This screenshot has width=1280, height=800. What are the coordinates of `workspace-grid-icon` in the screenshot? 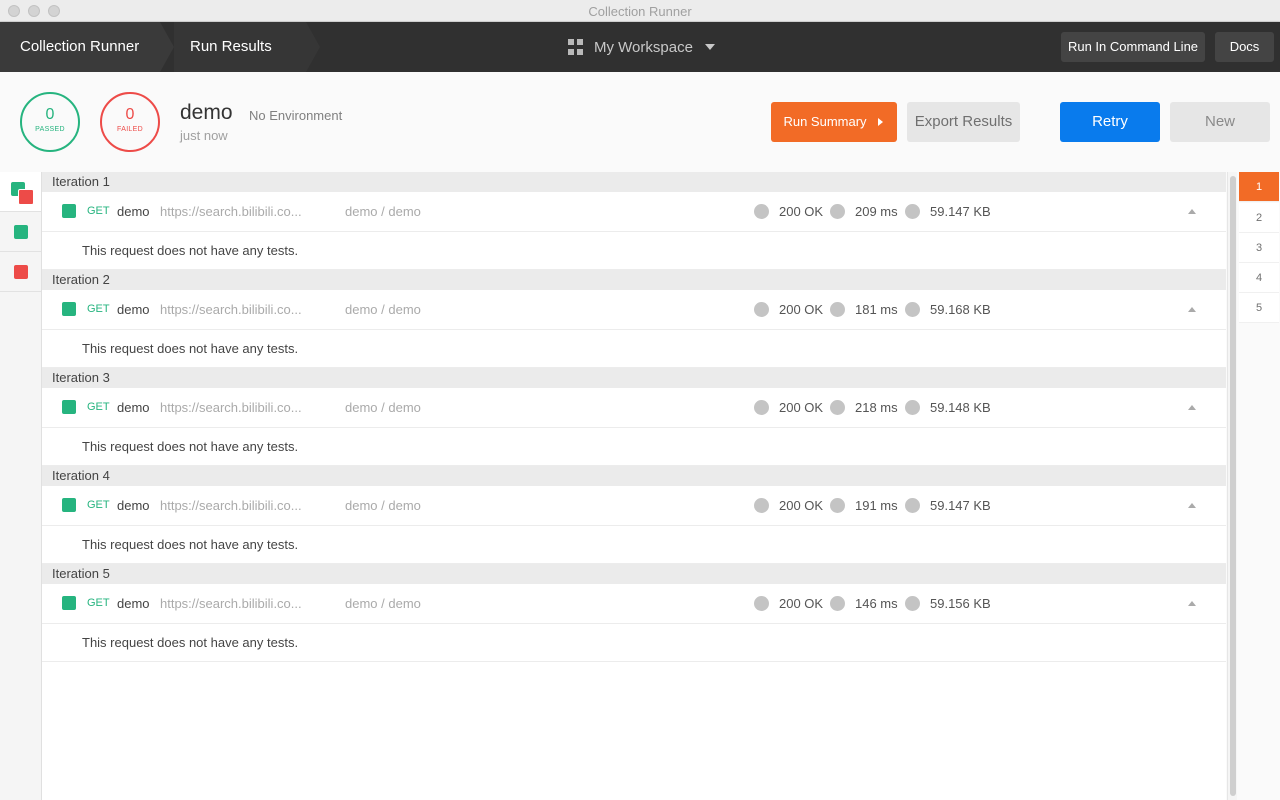 It's located at (576, 47).